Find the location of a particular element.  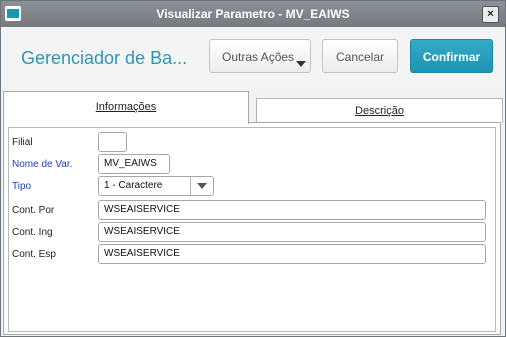

window-title: Visualizar Parametro - MV_EAIWS is located at coordinates (253, 14).